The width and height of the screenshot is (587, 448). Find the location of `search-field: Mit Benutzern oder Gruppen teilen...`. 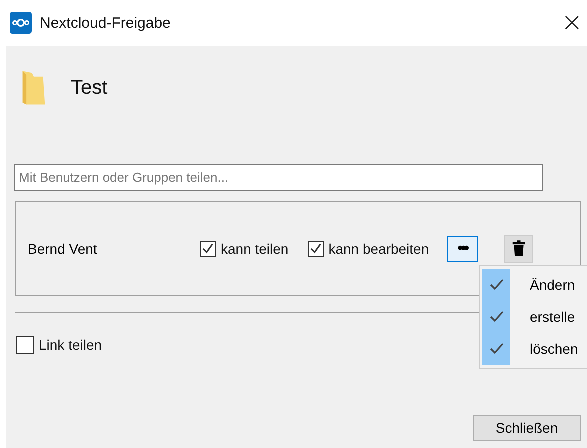

search-field: Mit Benutzern oder Gruppen teilen... is located at coordinates (278, 177).